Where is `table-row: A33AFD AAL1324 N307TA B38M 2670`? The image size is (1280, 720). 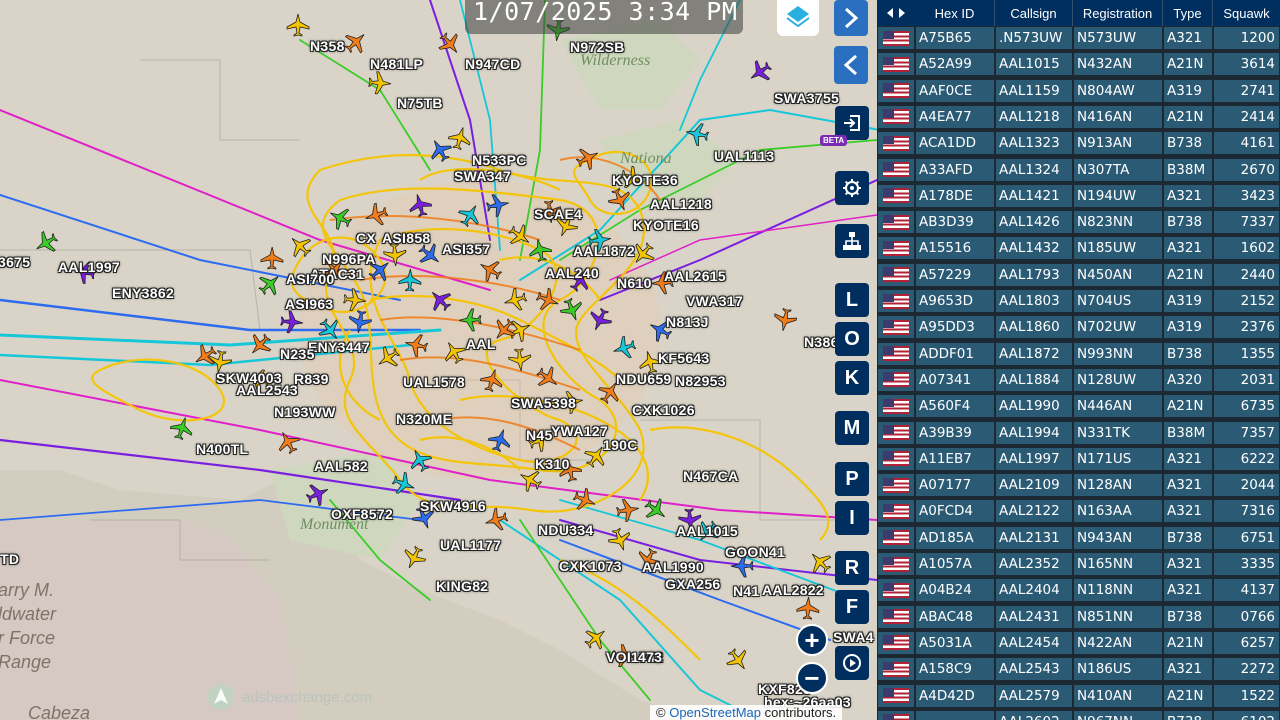
table-row: A33AFD AAL1324 N307TA B38M 2670 is located at coordinates (1078, 170).